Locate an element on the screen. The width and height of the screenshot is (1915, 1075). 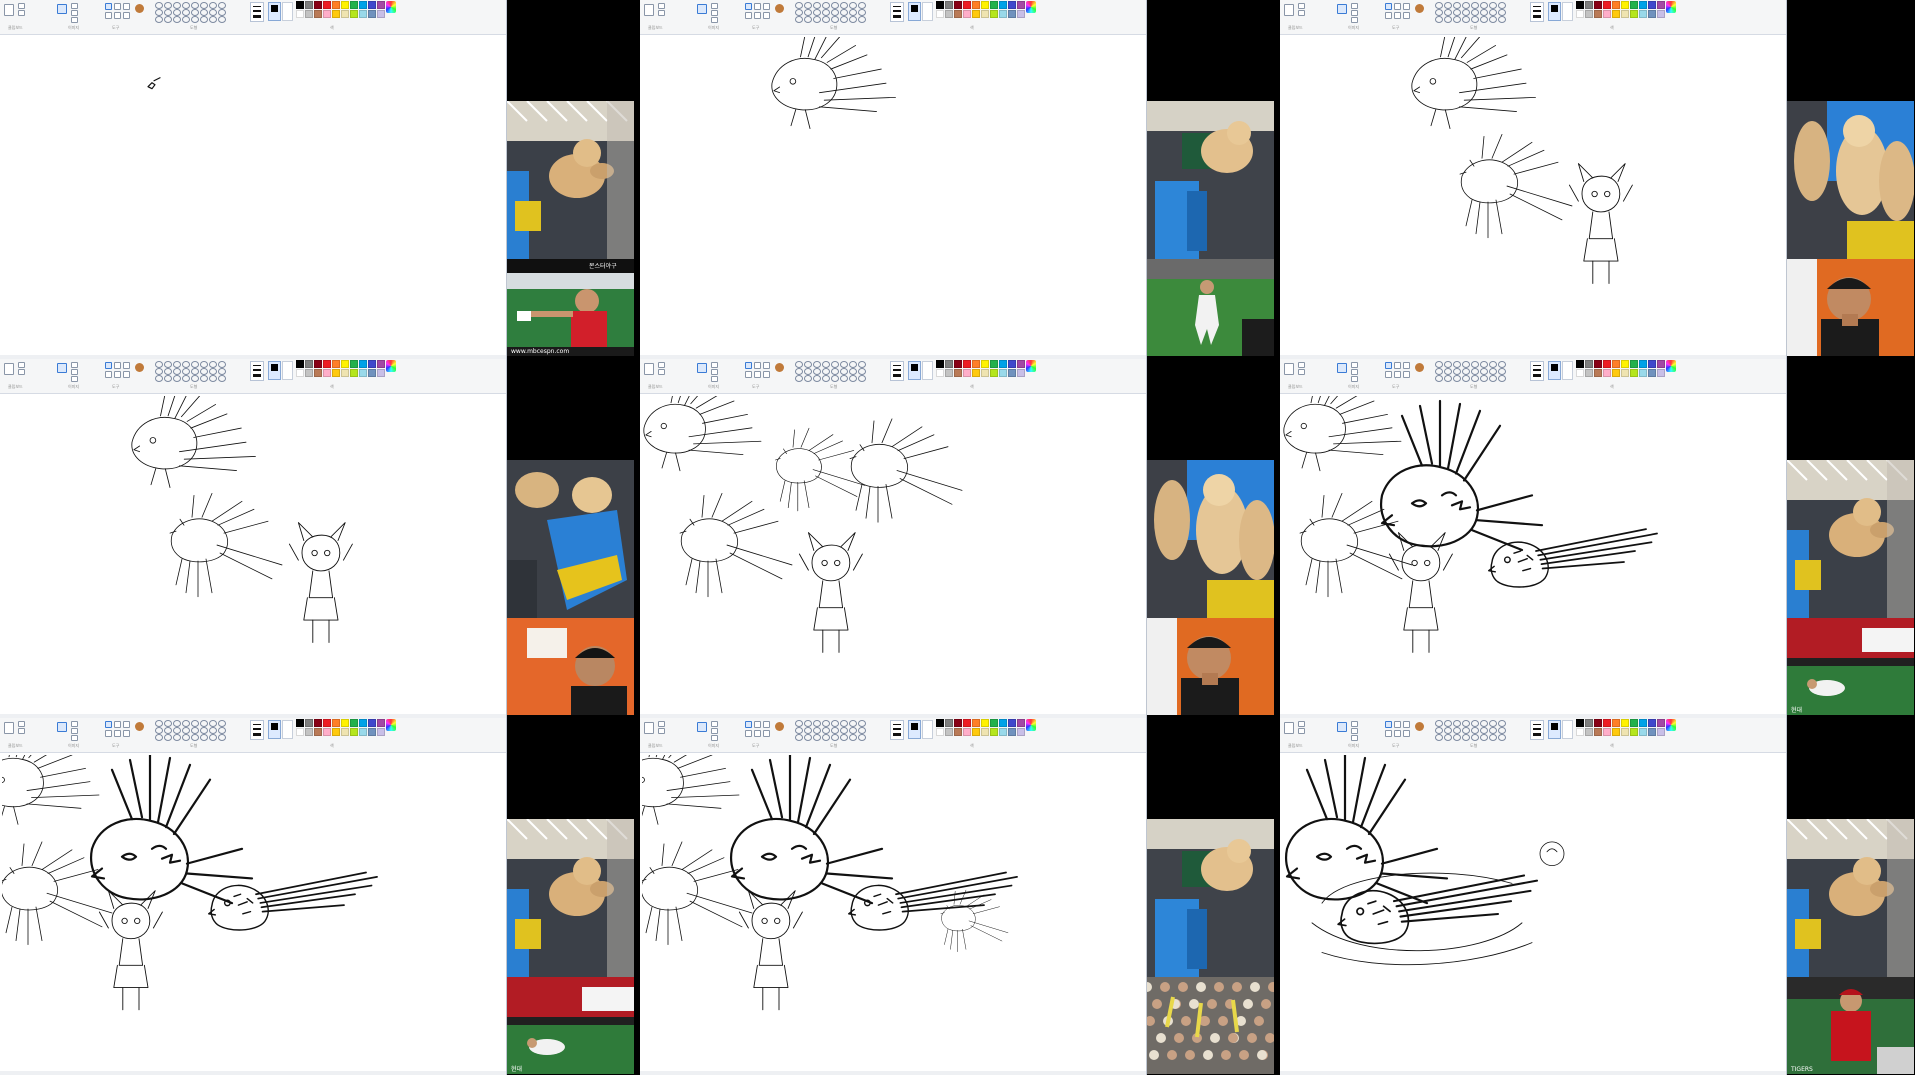
copy-icon is located at coordinates (1301, 372).